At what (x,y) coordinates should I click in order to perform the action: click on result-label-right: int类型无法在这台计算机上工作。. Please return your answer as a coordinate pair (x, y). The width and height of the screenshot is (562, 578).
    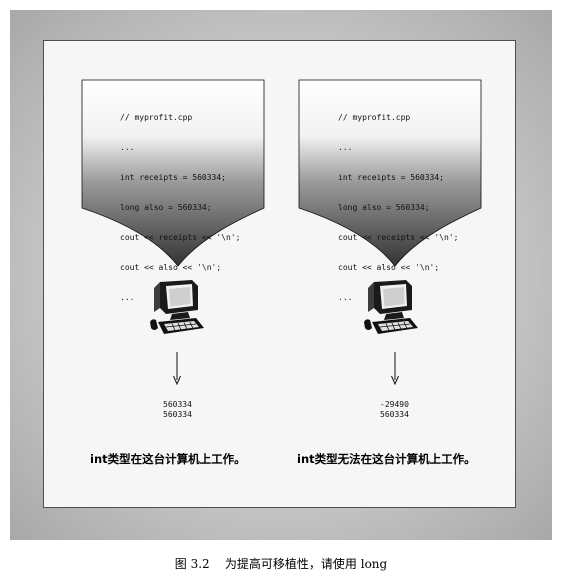
    Looking at the image, I should click on (386, 459).